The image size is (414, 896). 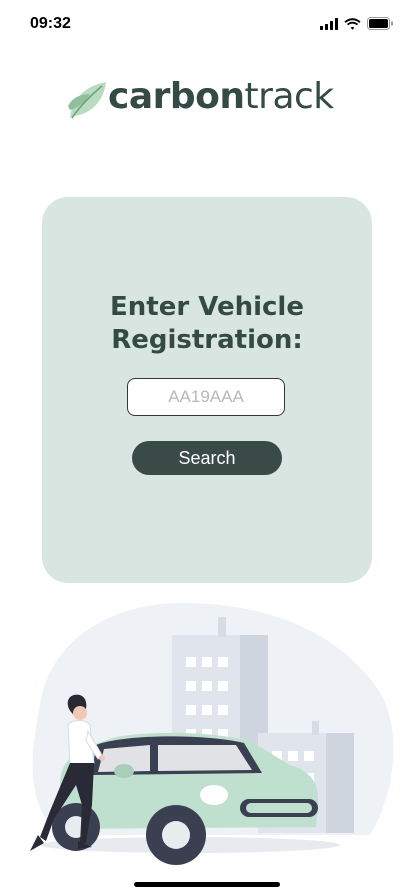 I want to click on brand-name: carbontrack, so click(x=221, y=96).